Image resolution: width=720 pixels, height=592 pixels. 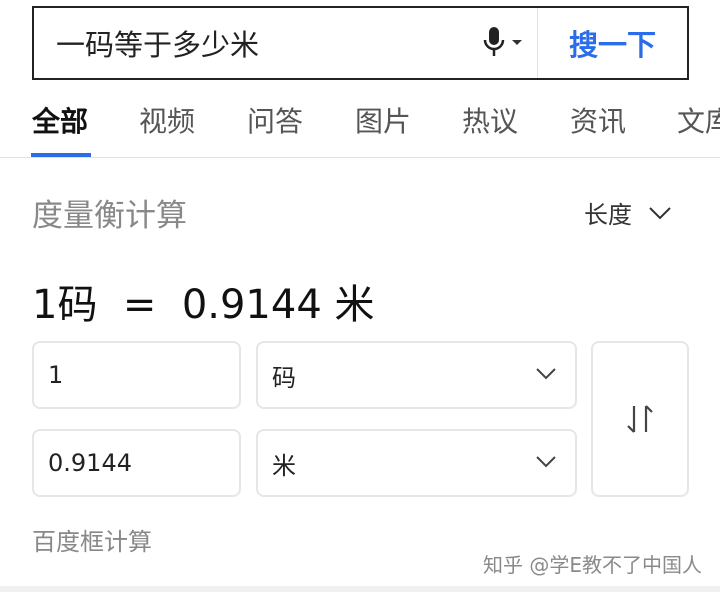 I want to click on calculator-source-label: 百度框计算, so click(x=92, y=542).